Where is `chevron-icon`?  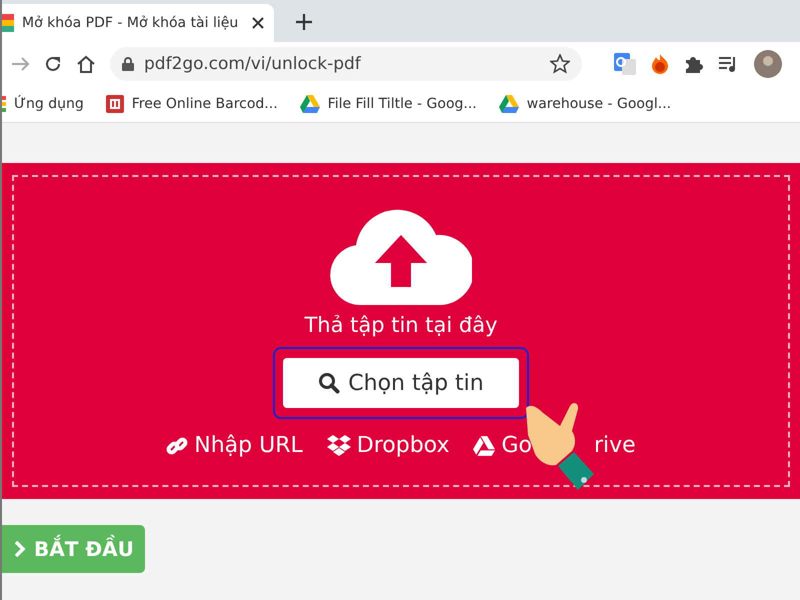
chevron-icon is located at coordinates (20, 549).